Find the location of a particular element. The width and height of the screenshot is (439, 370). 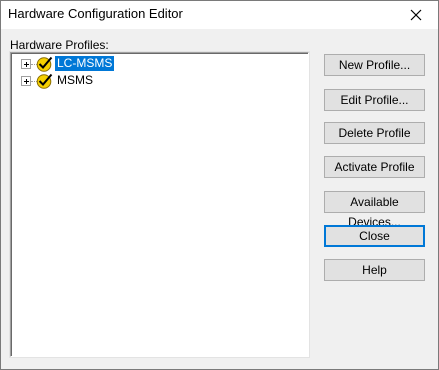

close-window-button is located at coordinates (416, 15).